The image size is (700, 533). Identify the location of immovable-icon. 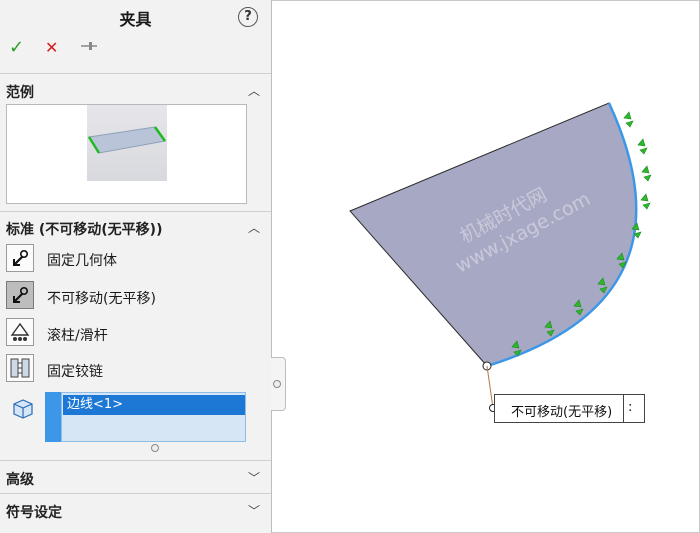
(21, 295).